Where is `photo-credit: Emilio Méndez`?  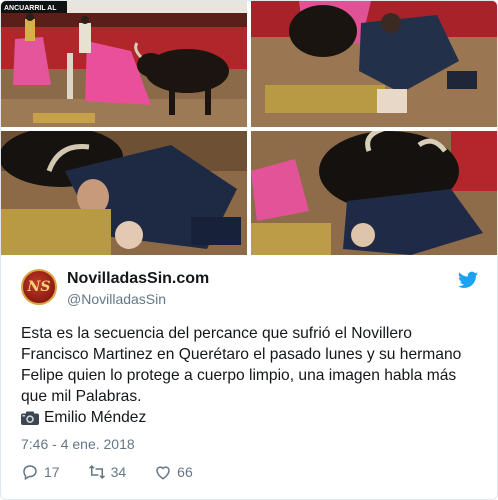
photo-credit: Emilio Méndez is located at coordinates (252, 417).